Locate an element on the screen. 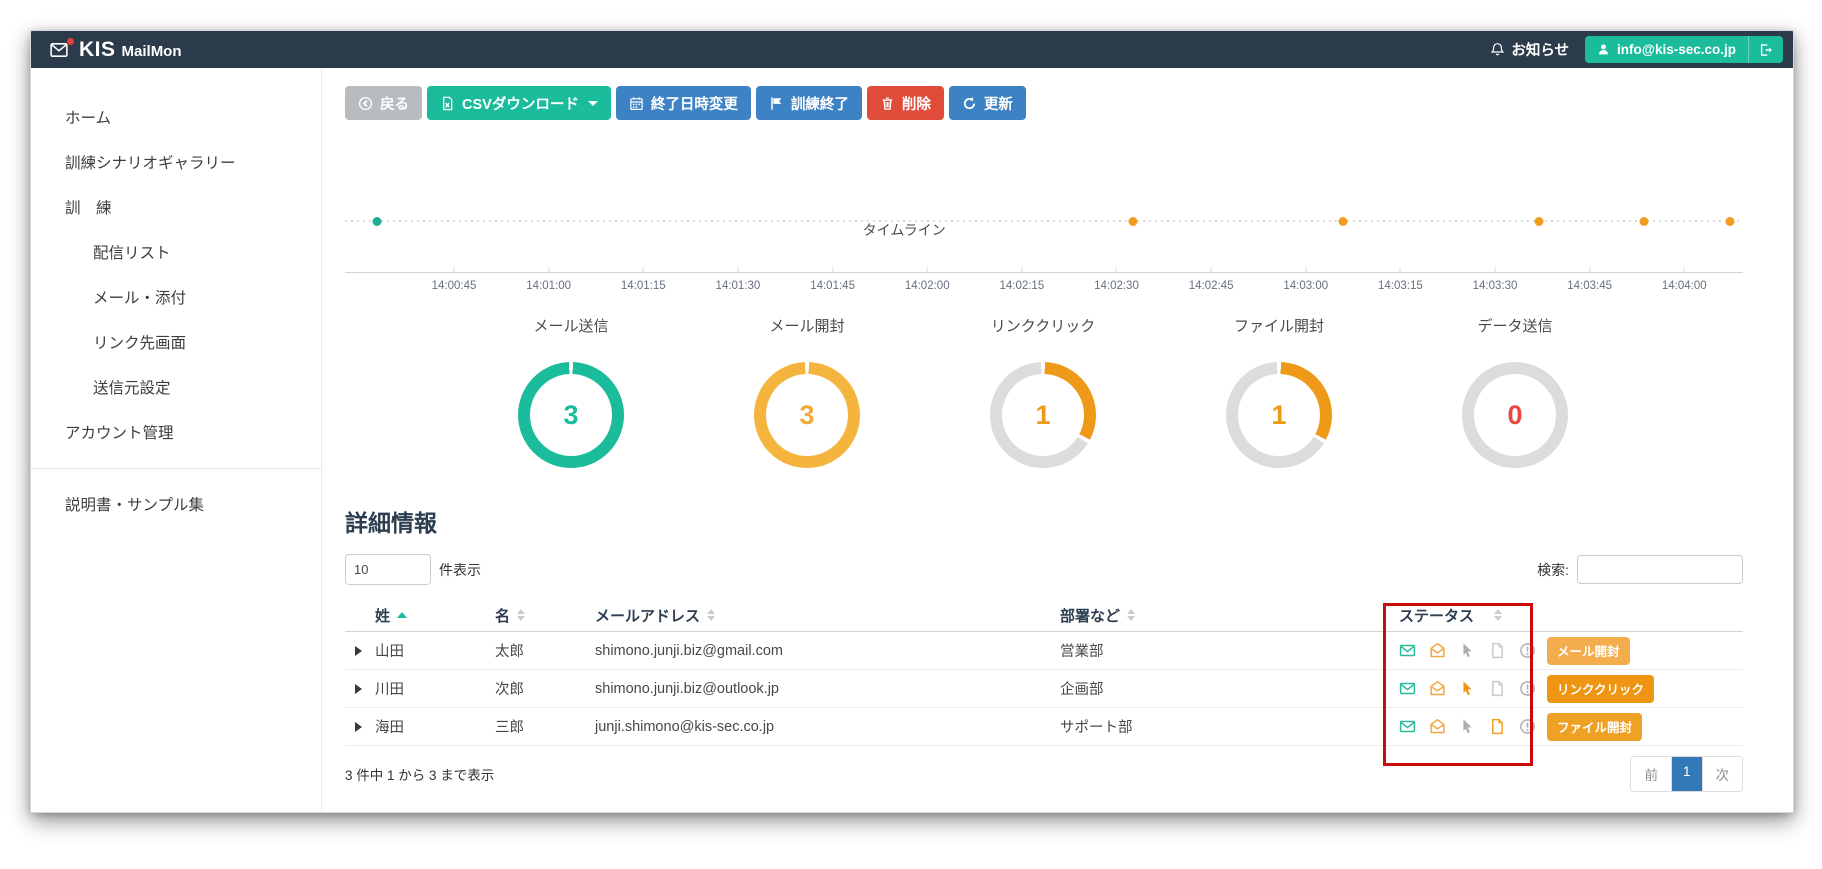 The image size is (1822, 869). table-info-text: 3 件中 1 から 3 まで表示 is located at coordinates (420, 775).